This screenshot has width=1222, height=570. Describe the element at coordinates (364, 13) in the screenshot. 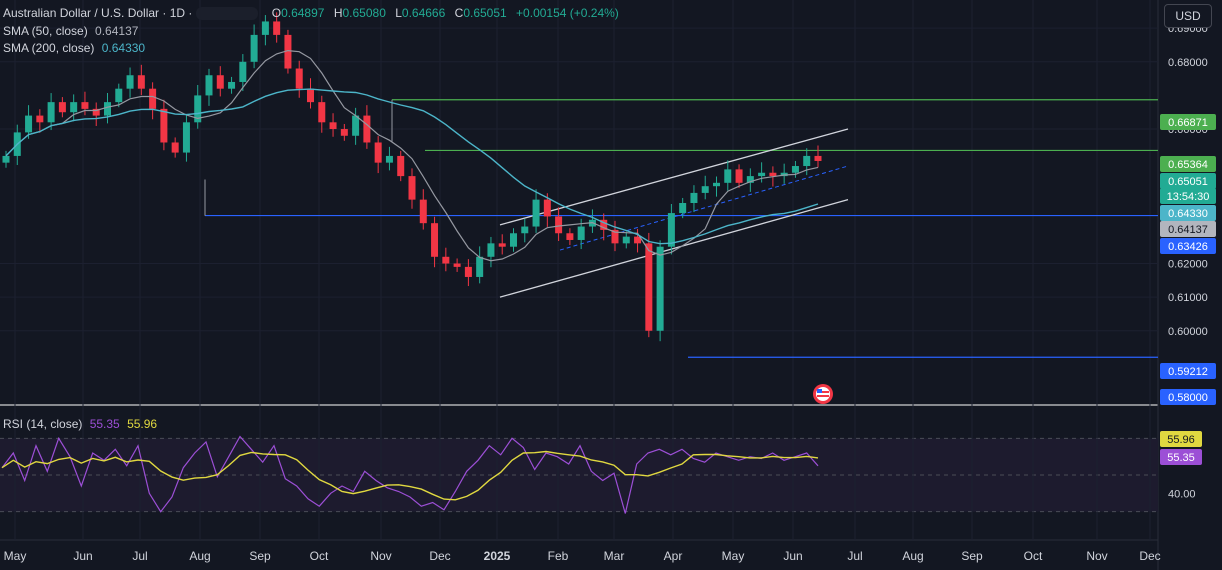

I see `high-value: 0.65080` at that location.